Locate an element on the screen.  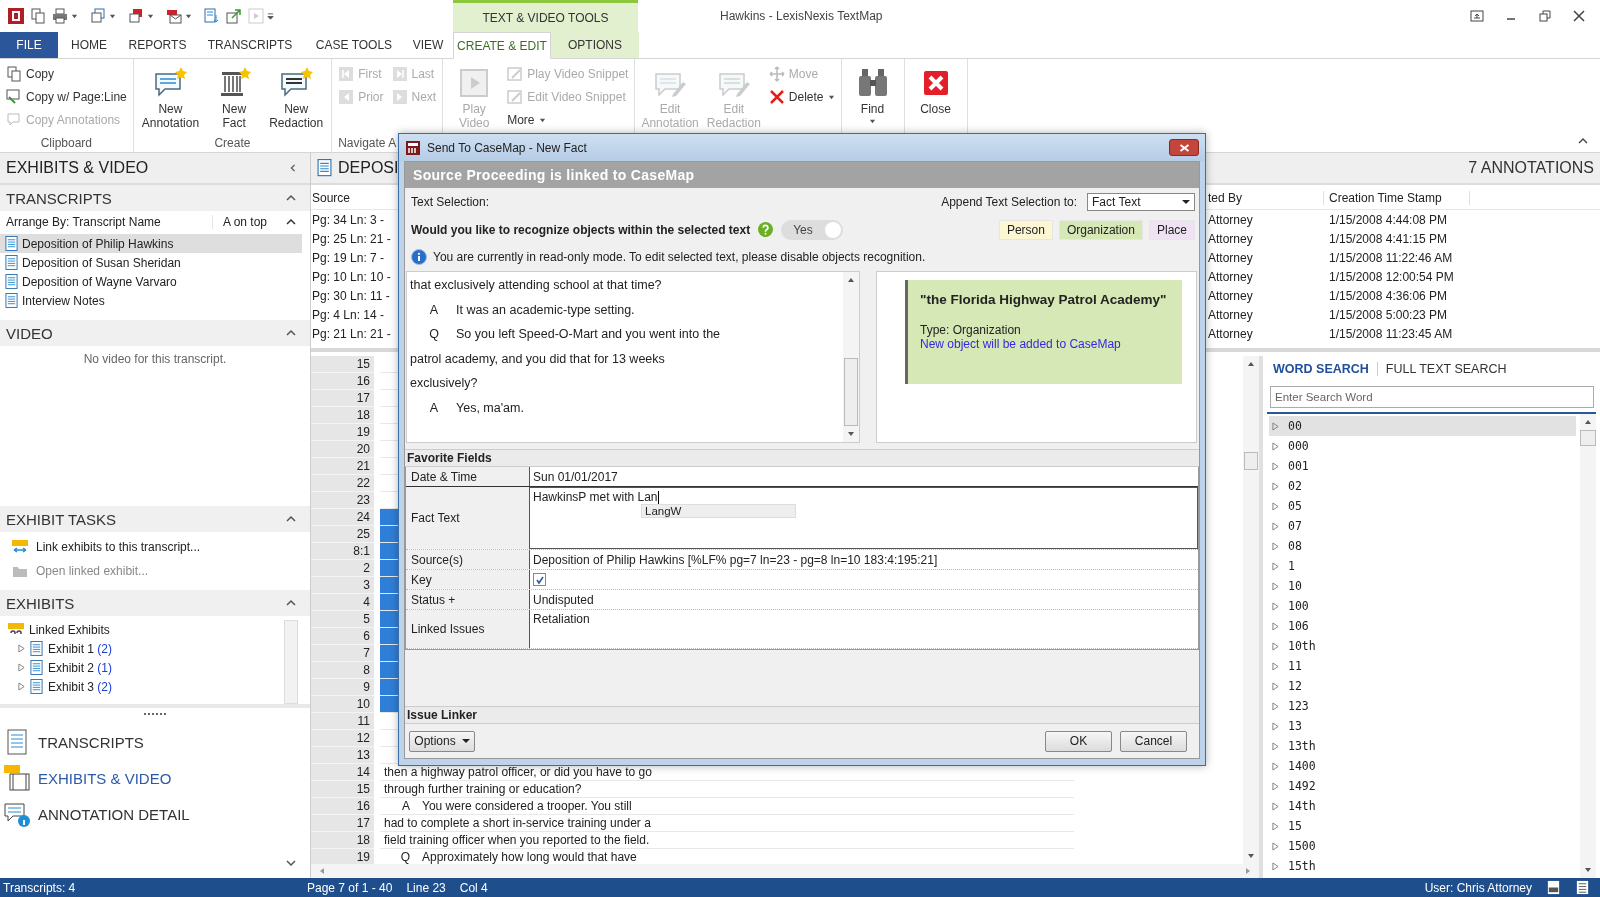
tree-item: Exhibit 2 (1) is located at coordinates (80, 667).